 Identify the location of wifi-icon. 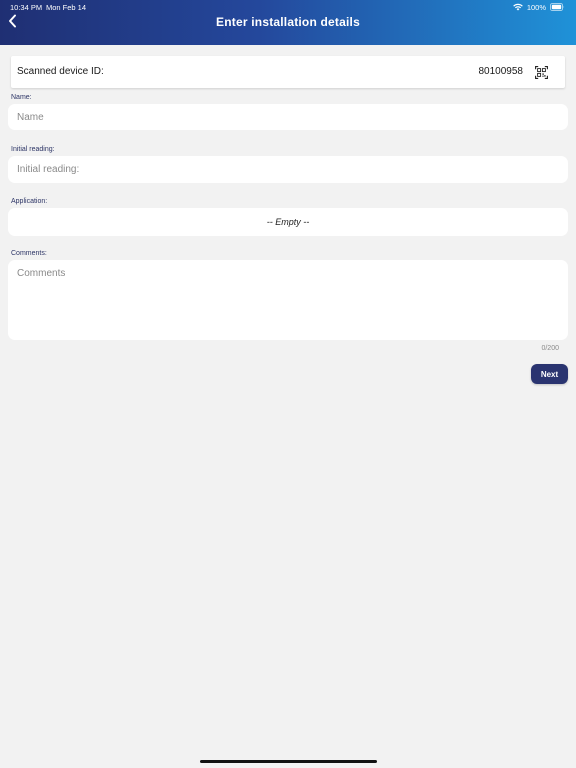
(518, 7).